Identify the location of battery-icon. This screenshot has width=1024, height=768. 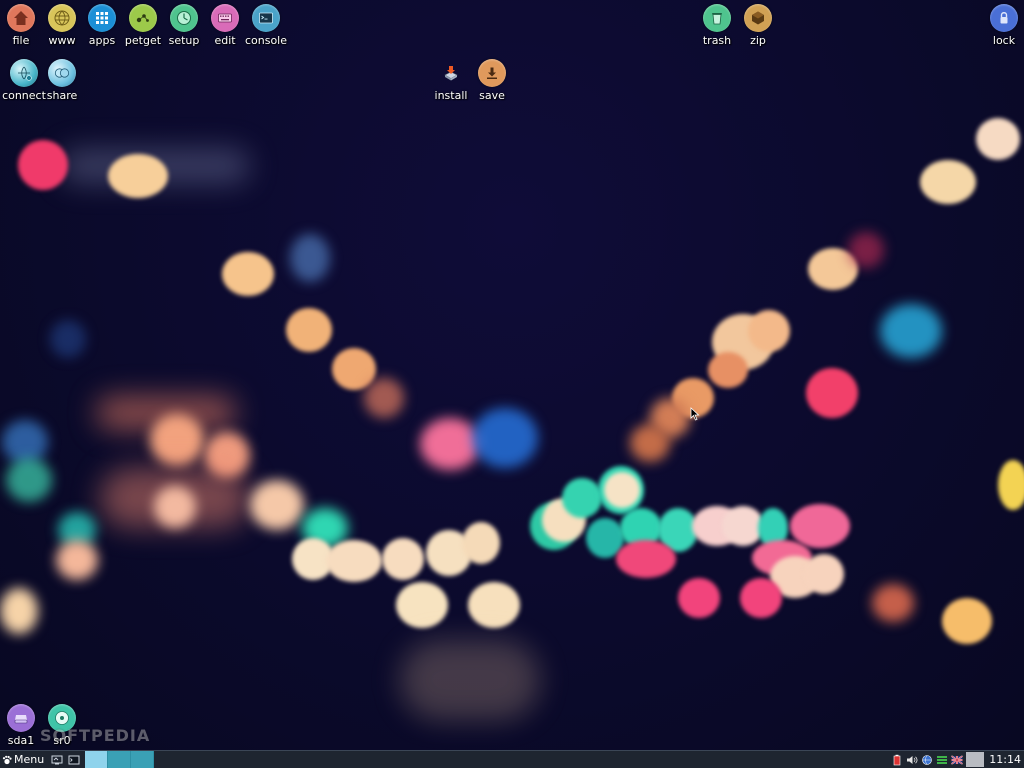
(897, 760).